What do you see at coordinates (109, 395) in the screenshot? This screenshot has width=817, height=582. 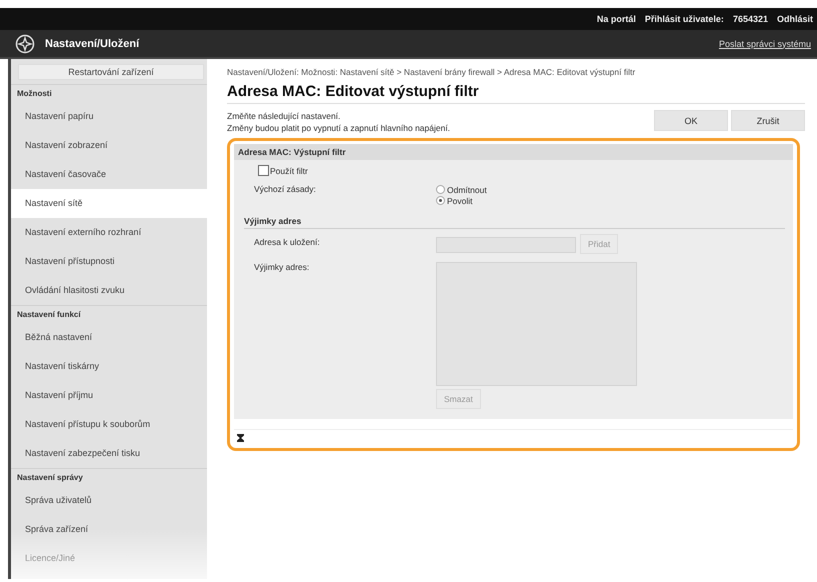 I see `sidebar-item: Nastavení příjmu` at bounding box center [109, 395].